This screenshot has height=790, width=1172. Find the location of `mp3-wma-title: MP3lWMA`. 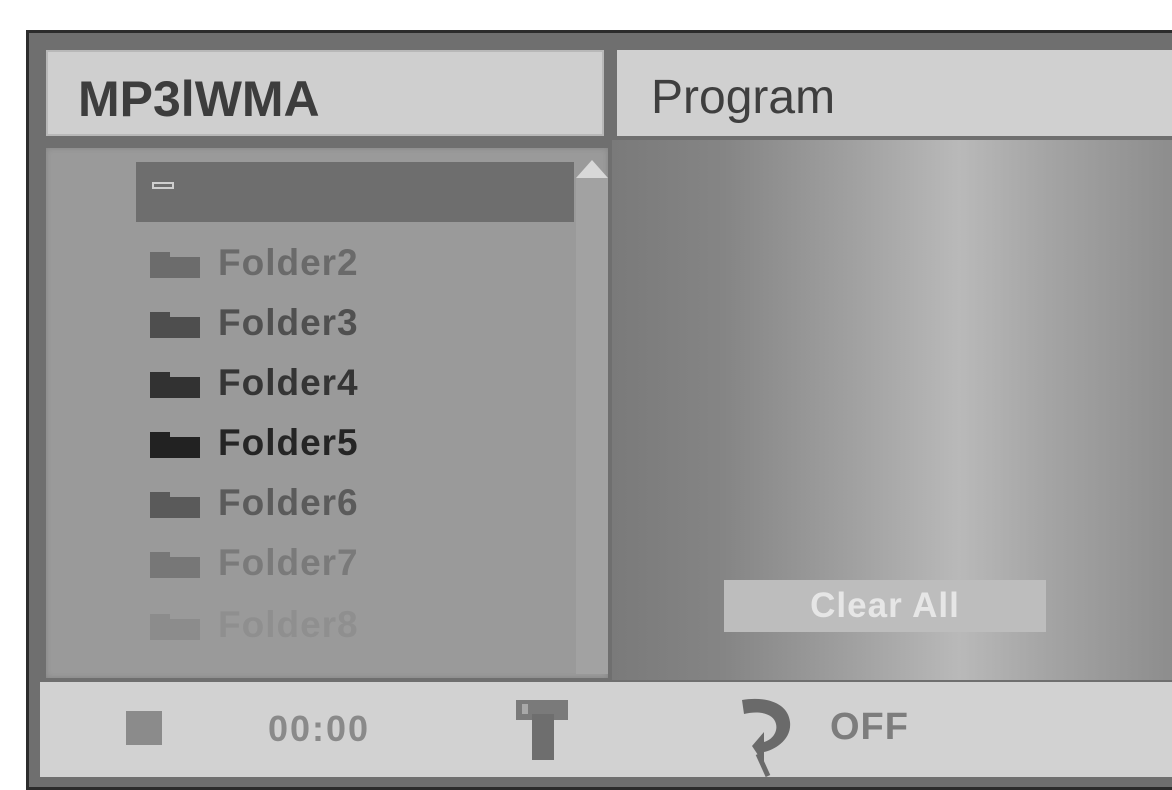

mp3-wma-title: MP3lWMA is located at coordinates (199, 99).